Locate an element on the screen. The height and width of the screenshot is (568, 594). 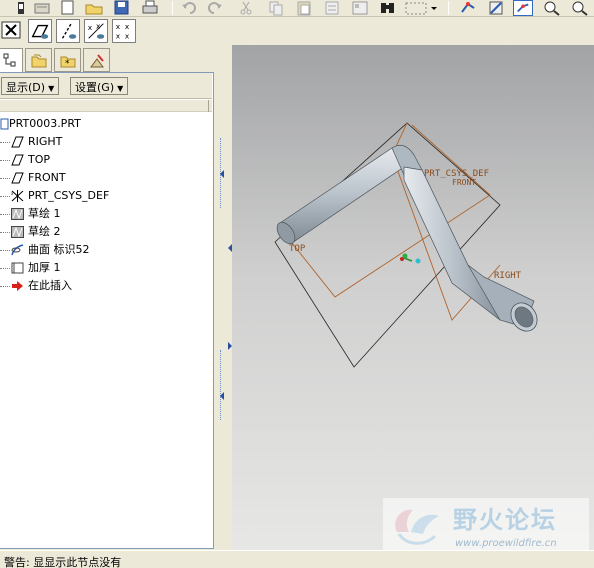
folder-icon is located at coordinates (94, 8).